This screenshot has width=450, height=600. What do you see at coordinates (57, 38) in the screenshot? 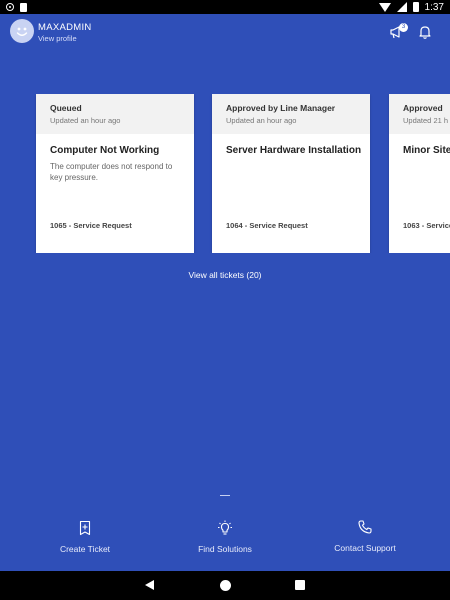
I see `view-profile-link: View profile` at bounding box center [57, 38].